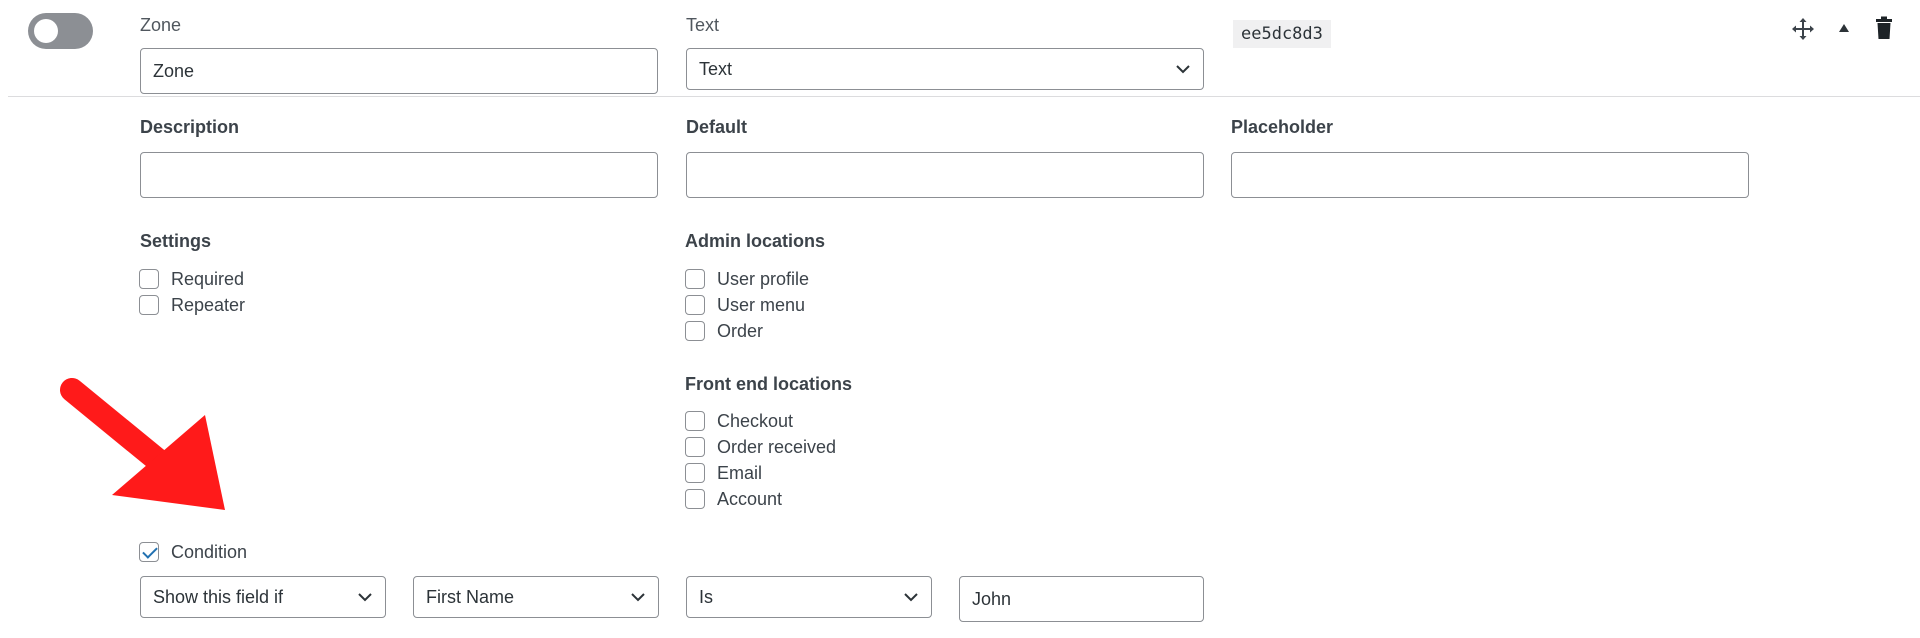 This screenshot has width=1920, height=638. What do you see at coordinates (190, 127) in the screenshot?
I see `description-label: Description` at bounding box center [190, 127].